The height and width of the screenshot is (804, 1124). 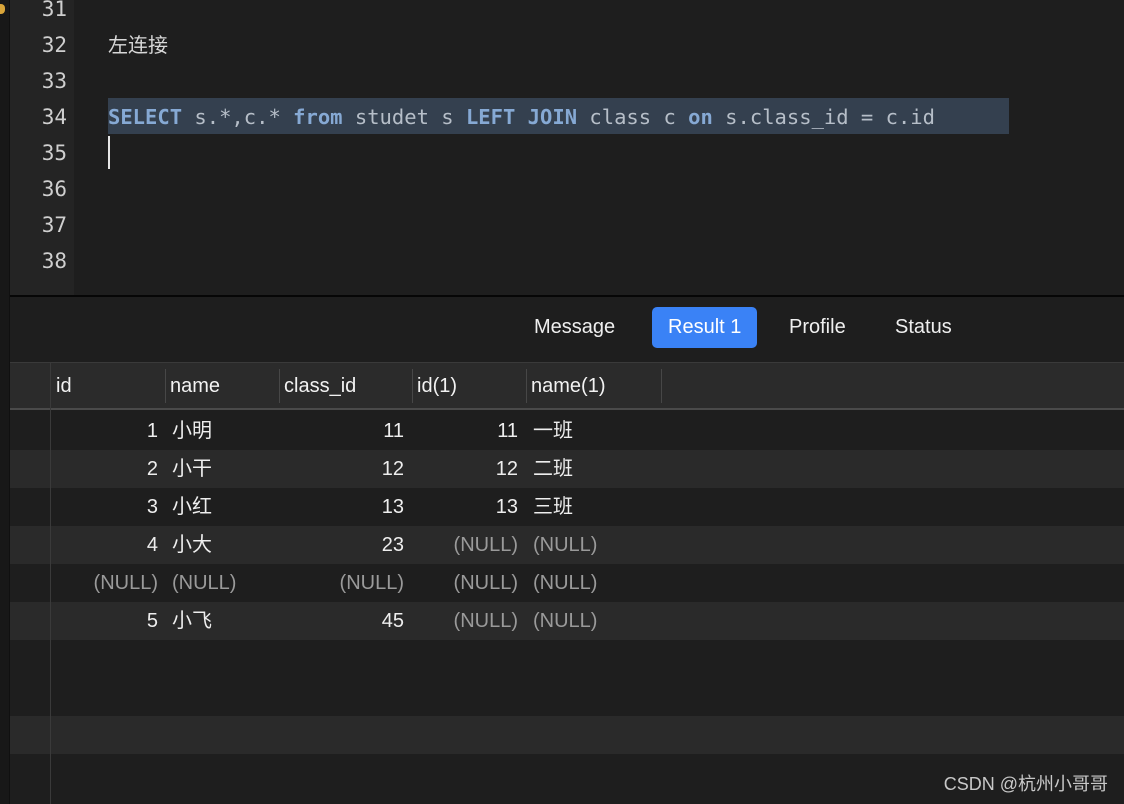 I want to click on line-number: 35, so click(x=54, y=153).